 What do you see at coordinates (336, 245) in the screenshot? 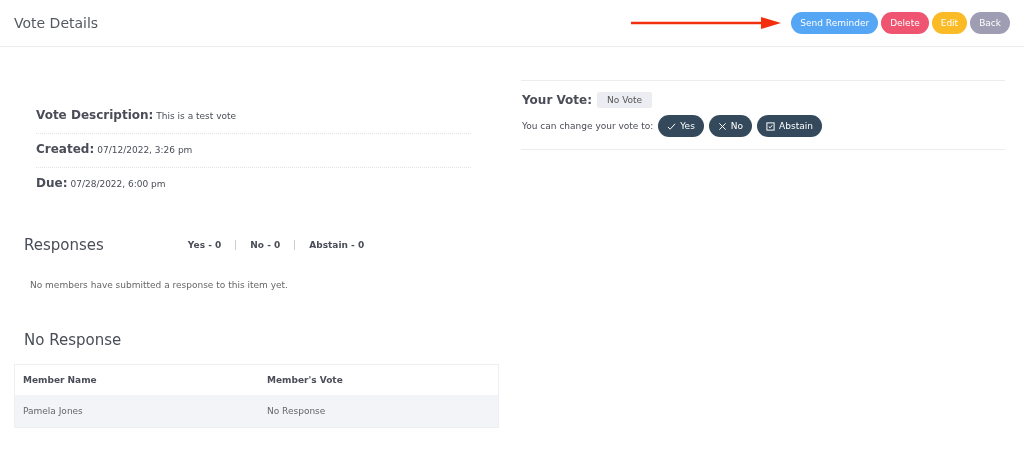
I see `response-count: Abstain - 0` at bounding box center [336, 245].